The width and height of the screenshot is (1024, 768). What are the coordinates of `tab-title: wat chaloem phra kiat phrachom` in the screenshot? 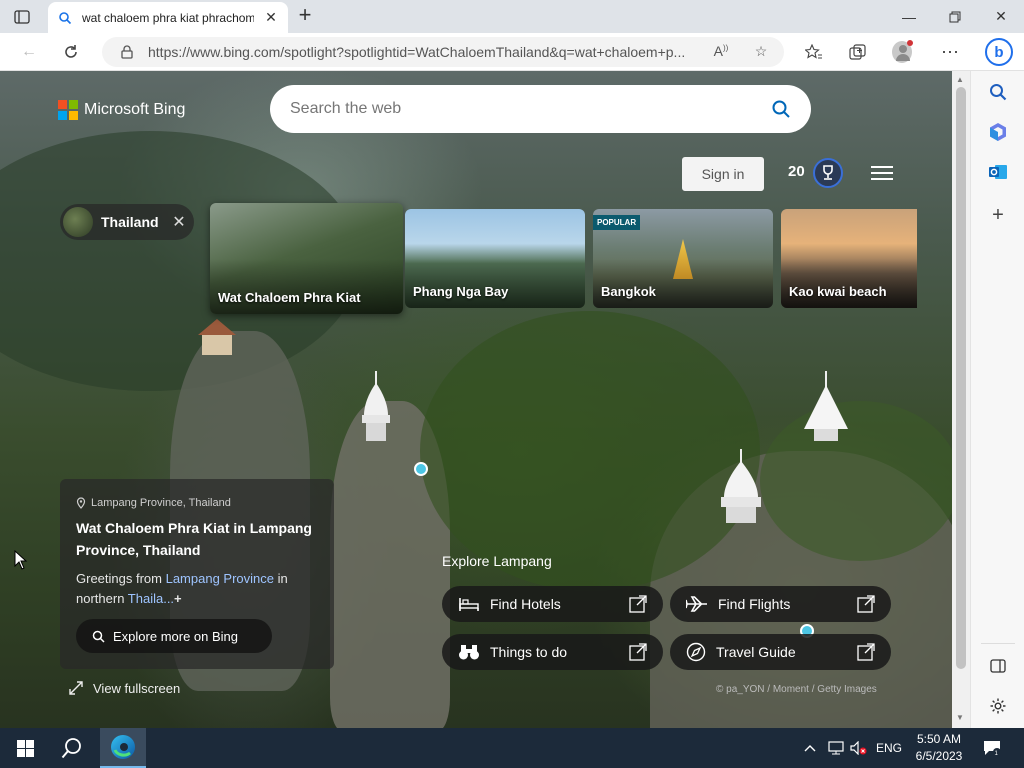 It's located at (168, 17).